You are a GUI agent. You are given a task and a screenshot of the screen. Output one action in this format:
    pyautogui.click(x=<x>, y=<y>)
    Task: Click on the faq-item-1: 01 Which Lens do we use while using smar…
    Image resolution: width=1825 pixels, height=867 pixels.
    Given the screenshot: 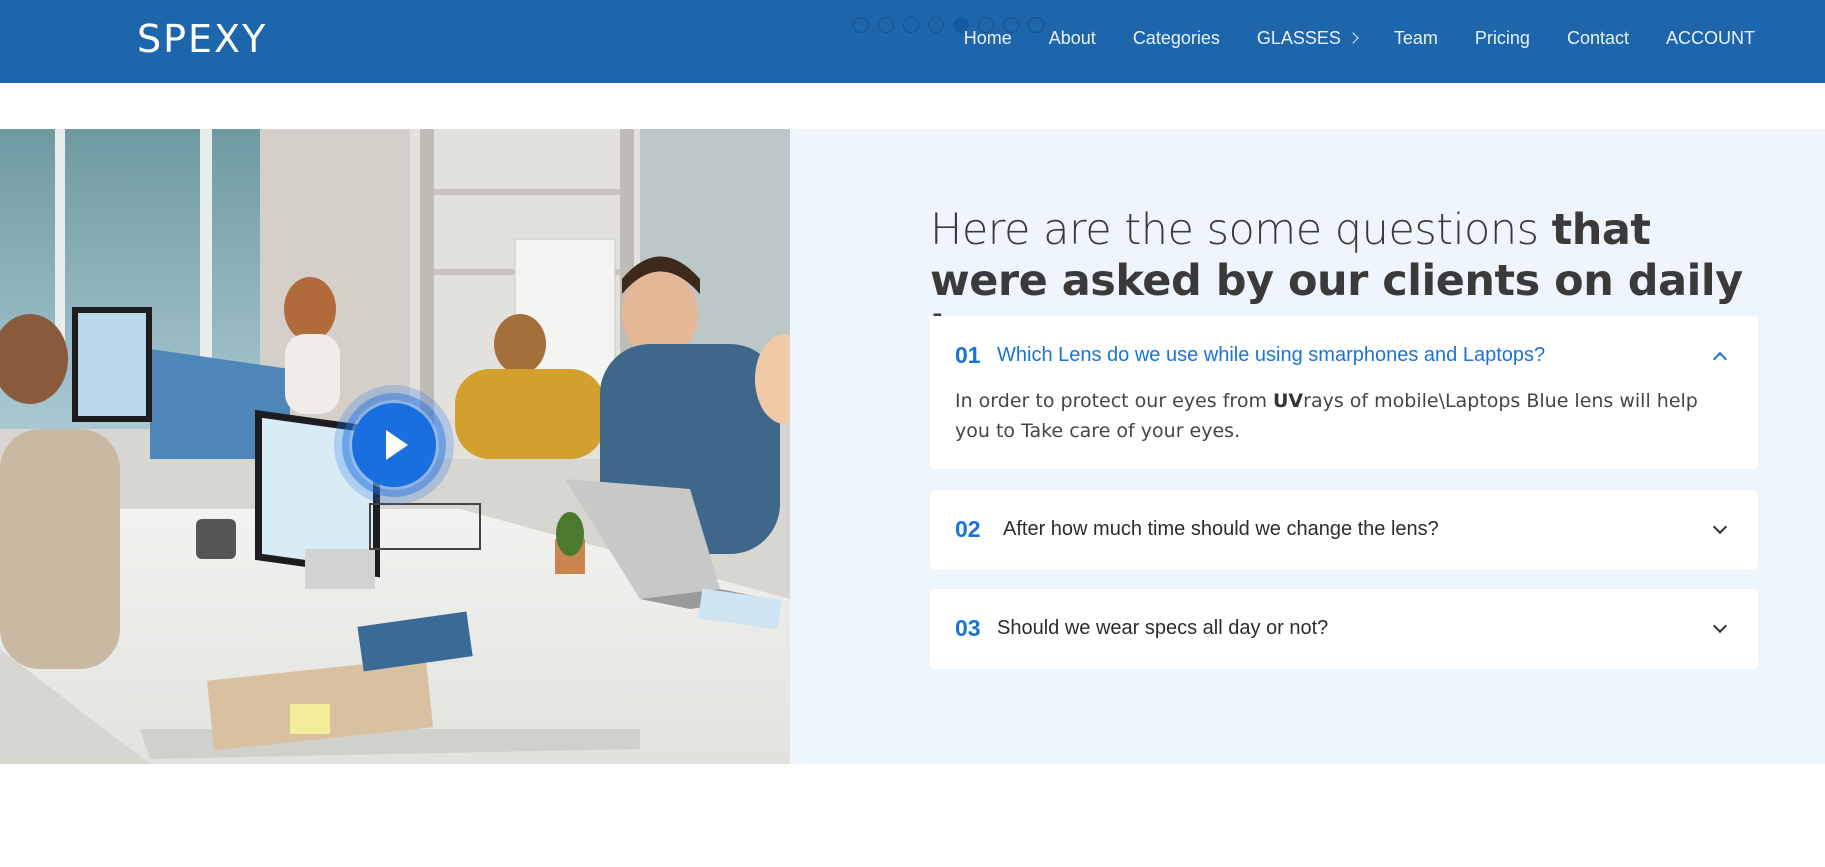 What is the action you would take?
    pyautogui.click(x=1344, y=392)
    